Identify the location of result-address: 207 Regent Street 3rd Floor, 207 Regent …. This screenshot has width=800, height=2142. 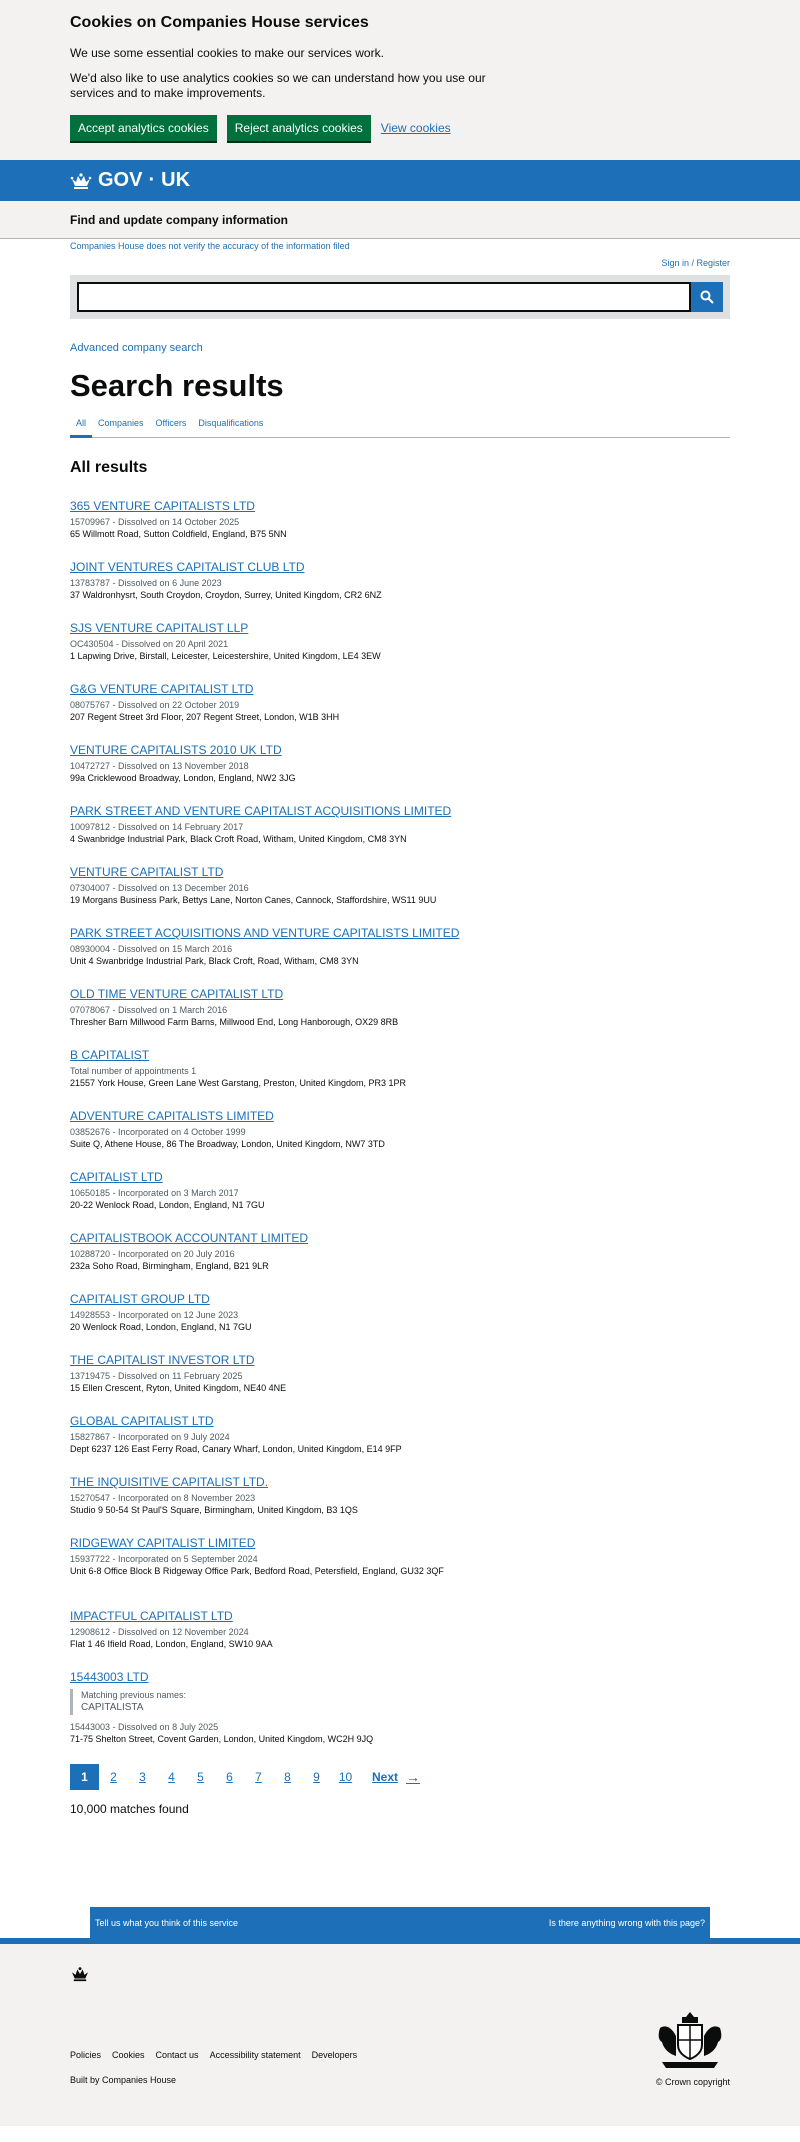
(205, 717).